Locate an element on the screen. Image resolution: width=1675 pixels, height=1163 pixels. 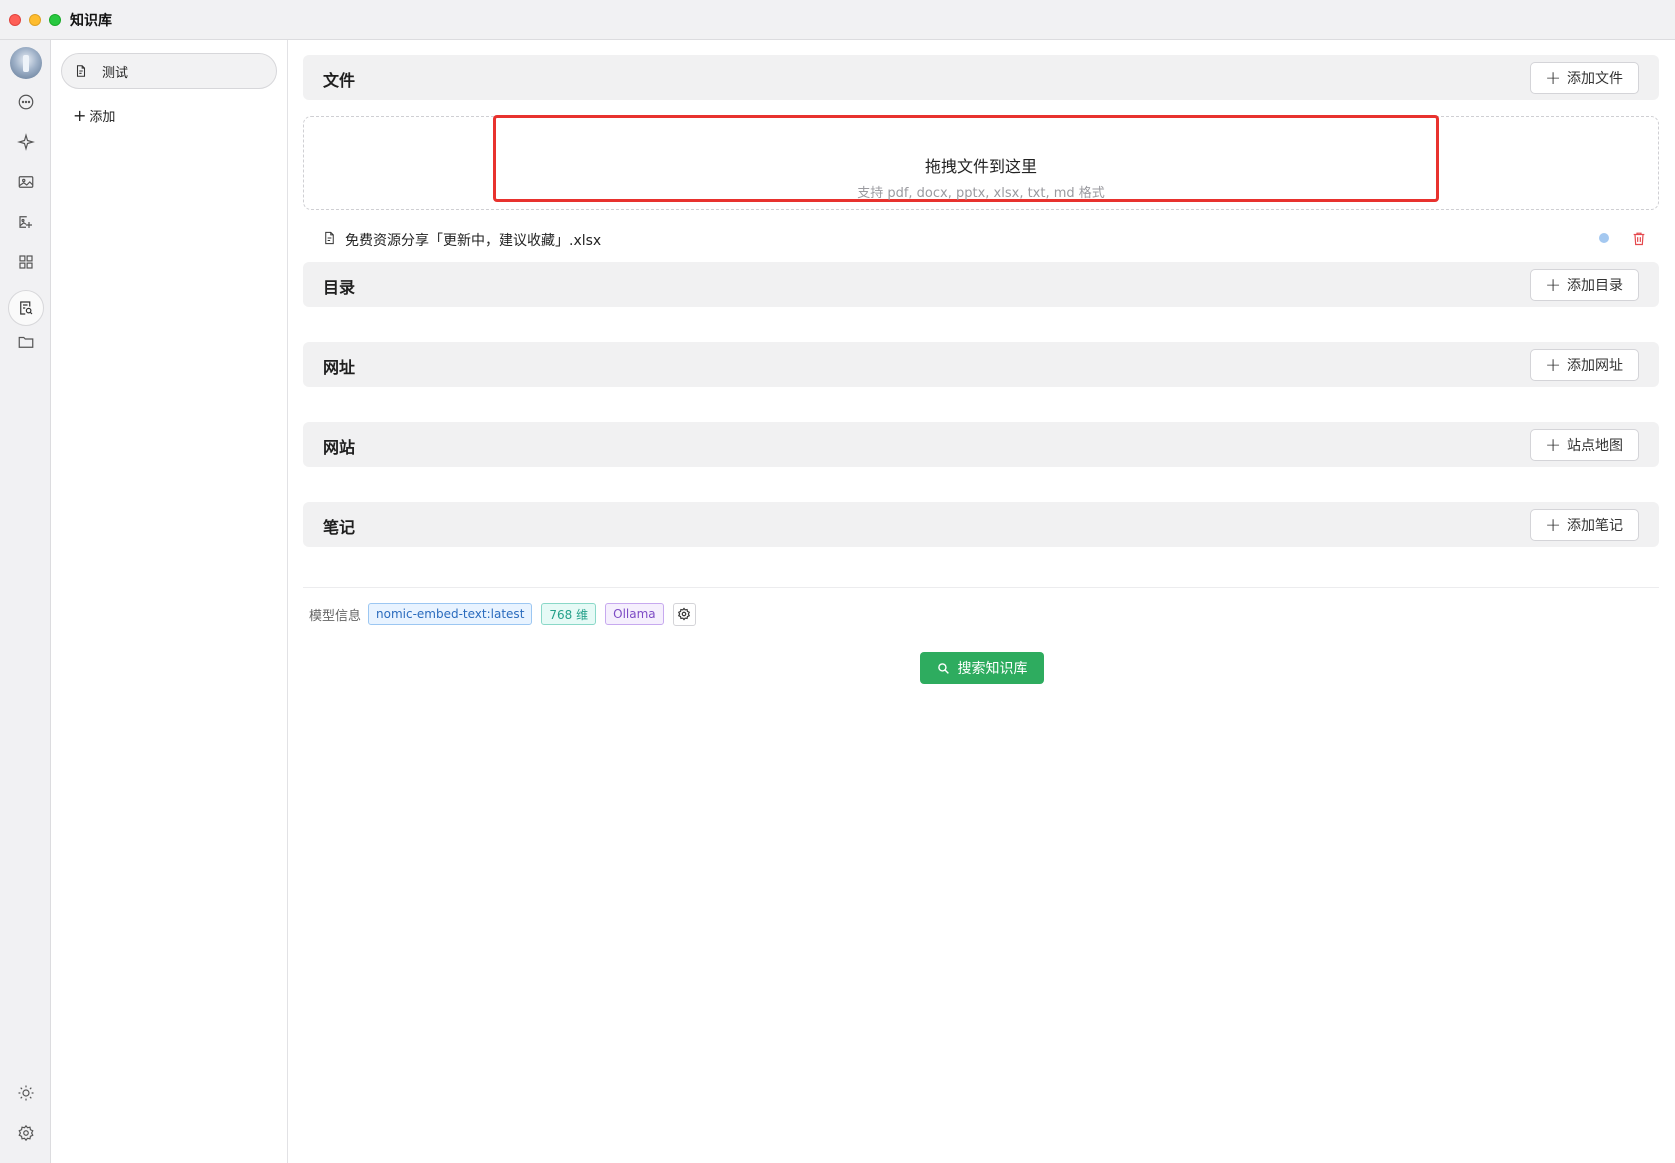
image-icon is located at coordinates (26, 182).